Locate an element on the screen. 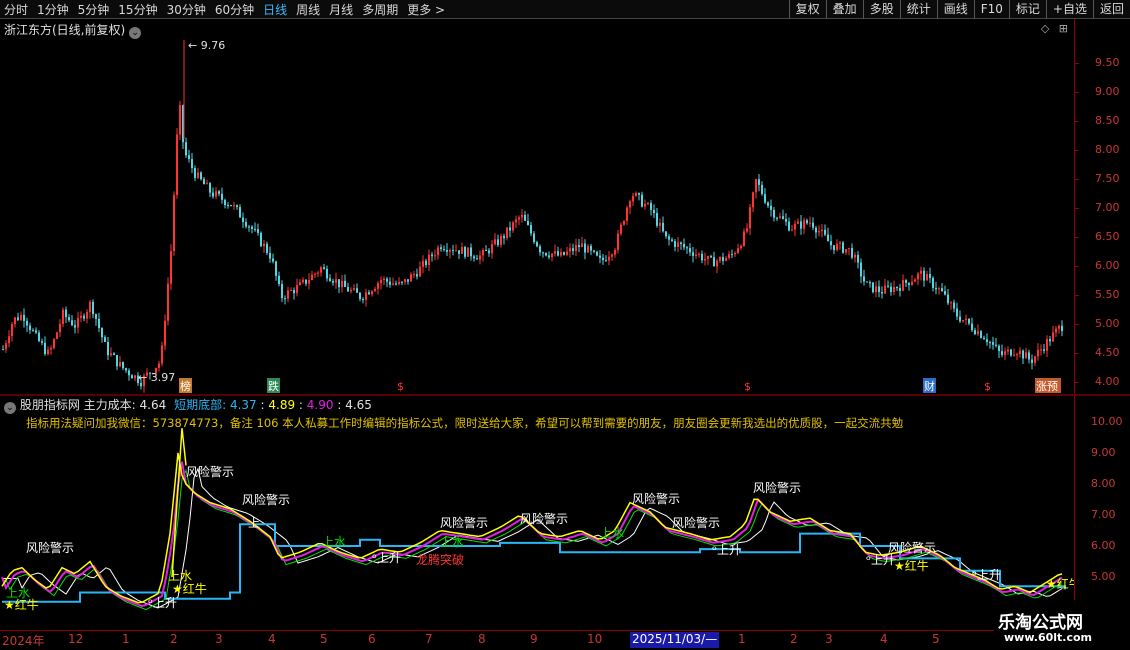 This screenshot has width=1130, height=650. time-axis-label: 3 is located at coordinates (219, 639).